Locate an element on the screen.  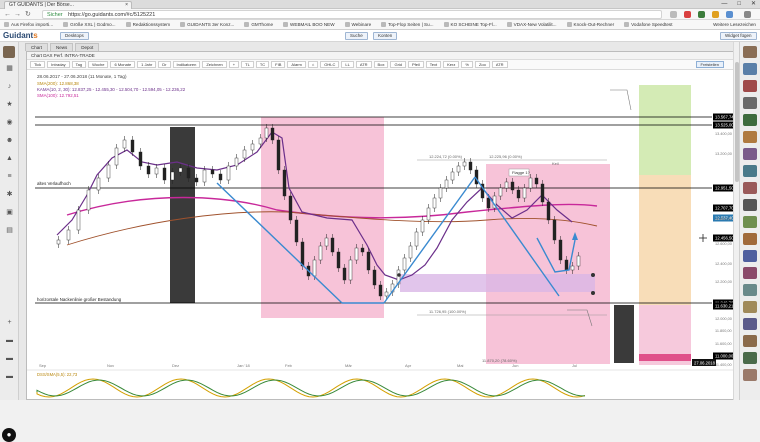
toolbar-button: 6 Monate is located at coordinates (123, 64).